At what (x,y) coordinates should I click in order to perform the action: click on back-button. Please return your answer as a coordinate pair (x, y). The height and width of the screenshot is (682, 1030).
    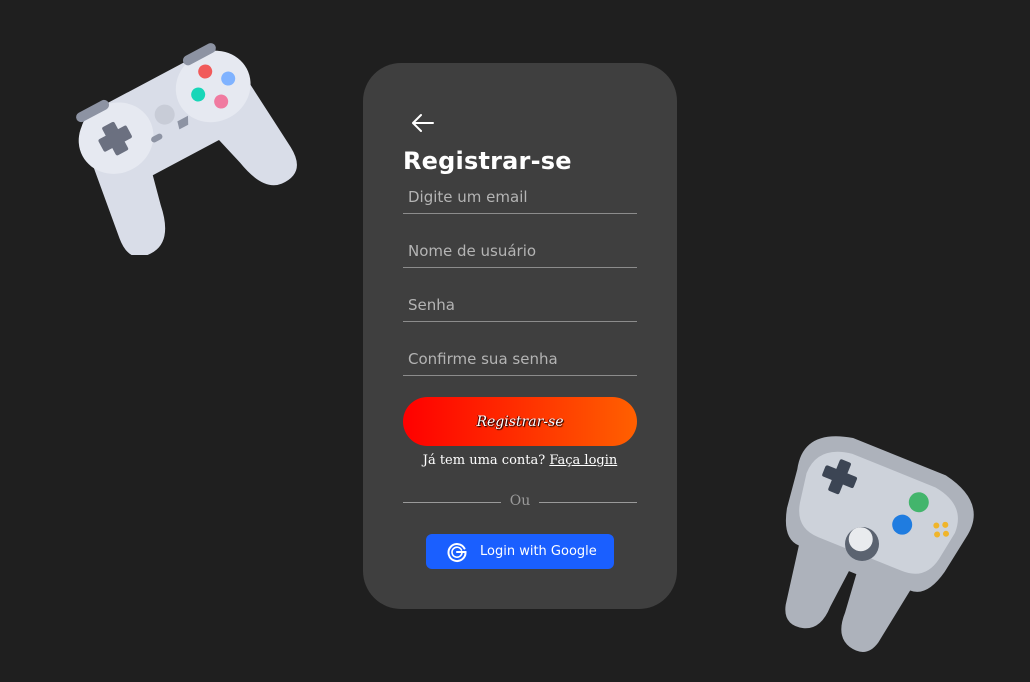
    Looking at the image, I should click on (423, 123).